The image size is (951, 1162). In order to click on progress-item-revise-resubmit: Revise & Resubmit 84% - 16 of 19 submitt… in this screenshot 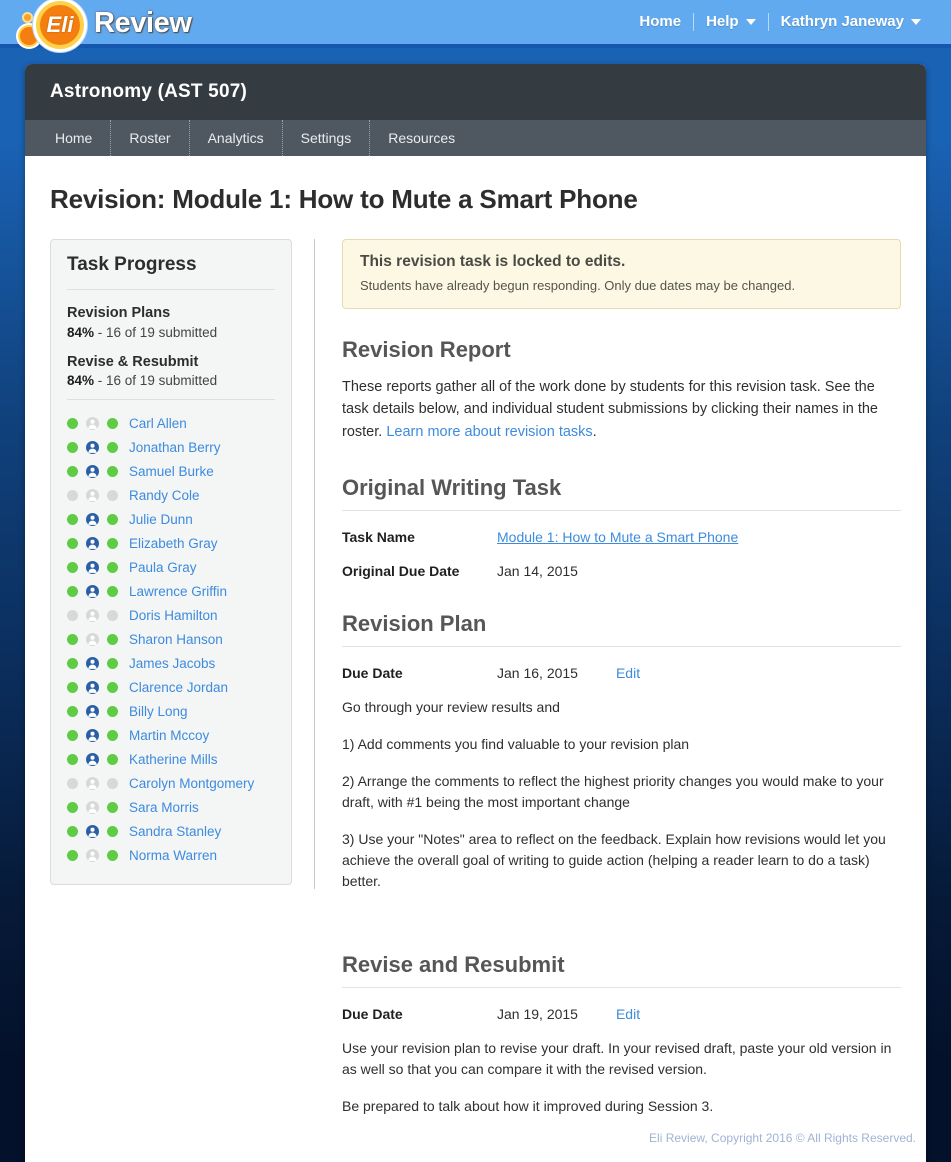, I will do `click(171, 372)`.